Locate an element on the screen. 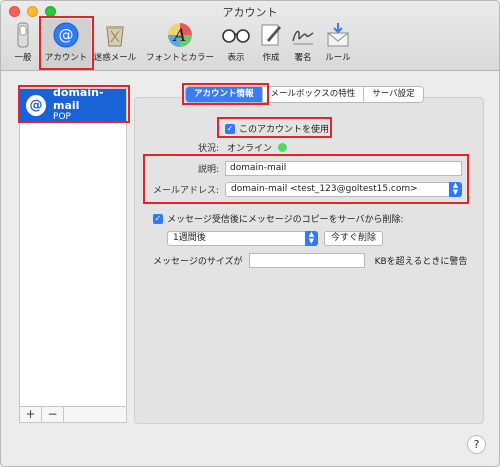 This screenshot has height=467, width=500. description-field: domain-mail is located at coordinates (343, 168).